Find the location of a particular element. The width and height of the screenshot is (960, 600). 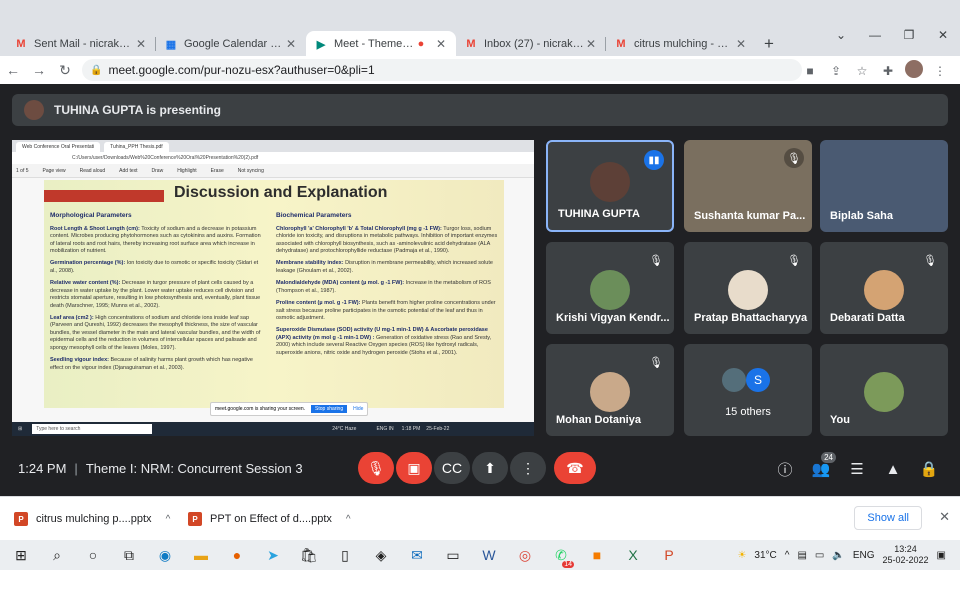

show-all-button: Show all is located at coordinates (888, 518).